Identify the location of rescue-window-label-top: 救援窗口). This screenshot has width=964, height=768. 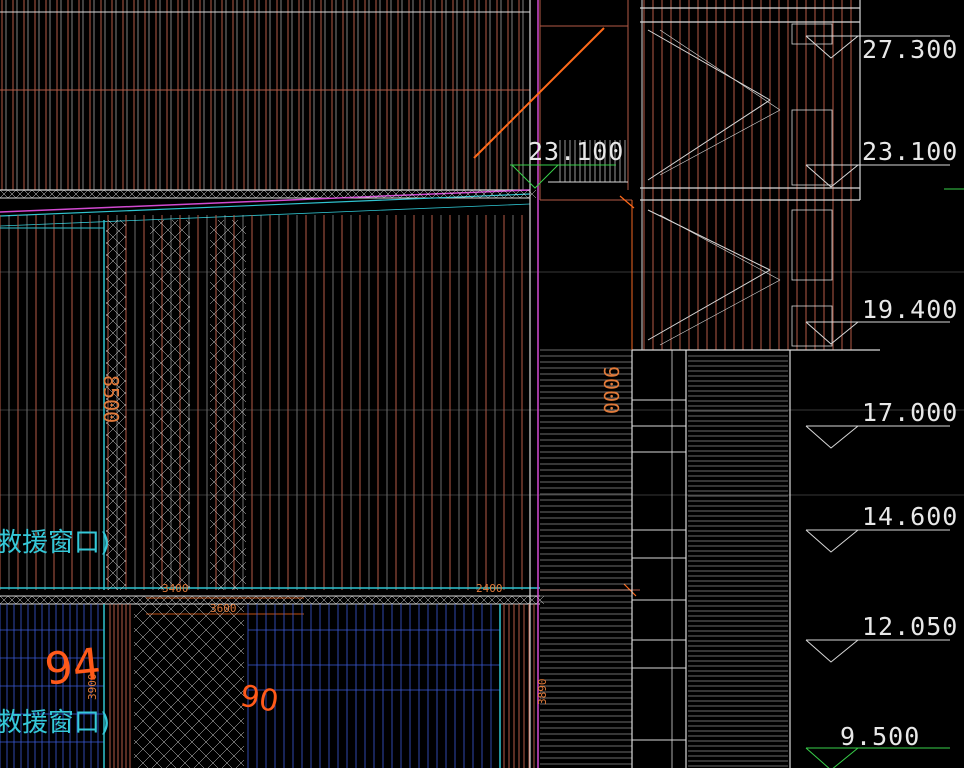
(55, 543).